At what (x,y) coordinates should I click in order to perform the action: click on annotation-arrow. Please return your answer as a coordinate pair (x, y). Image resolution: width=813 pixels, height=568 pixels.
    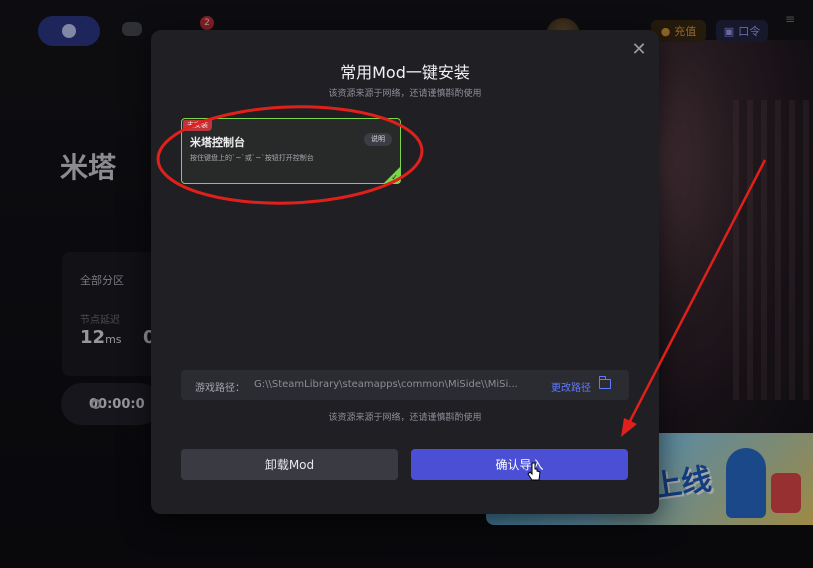
    Looking at the image, I should click on (694, 298).